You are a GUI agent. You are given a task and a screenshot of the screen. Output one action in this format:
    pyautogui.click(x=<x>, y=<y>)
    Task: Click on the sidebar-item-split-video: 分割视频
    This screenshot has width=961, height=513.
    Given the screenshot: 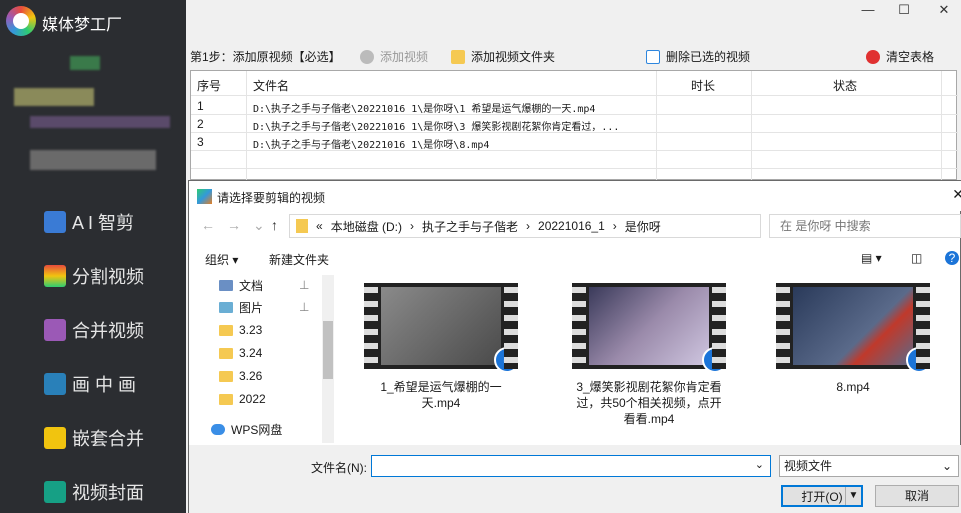 What is the action you would take?
    pyautogui.click(x=94, y=276)
    